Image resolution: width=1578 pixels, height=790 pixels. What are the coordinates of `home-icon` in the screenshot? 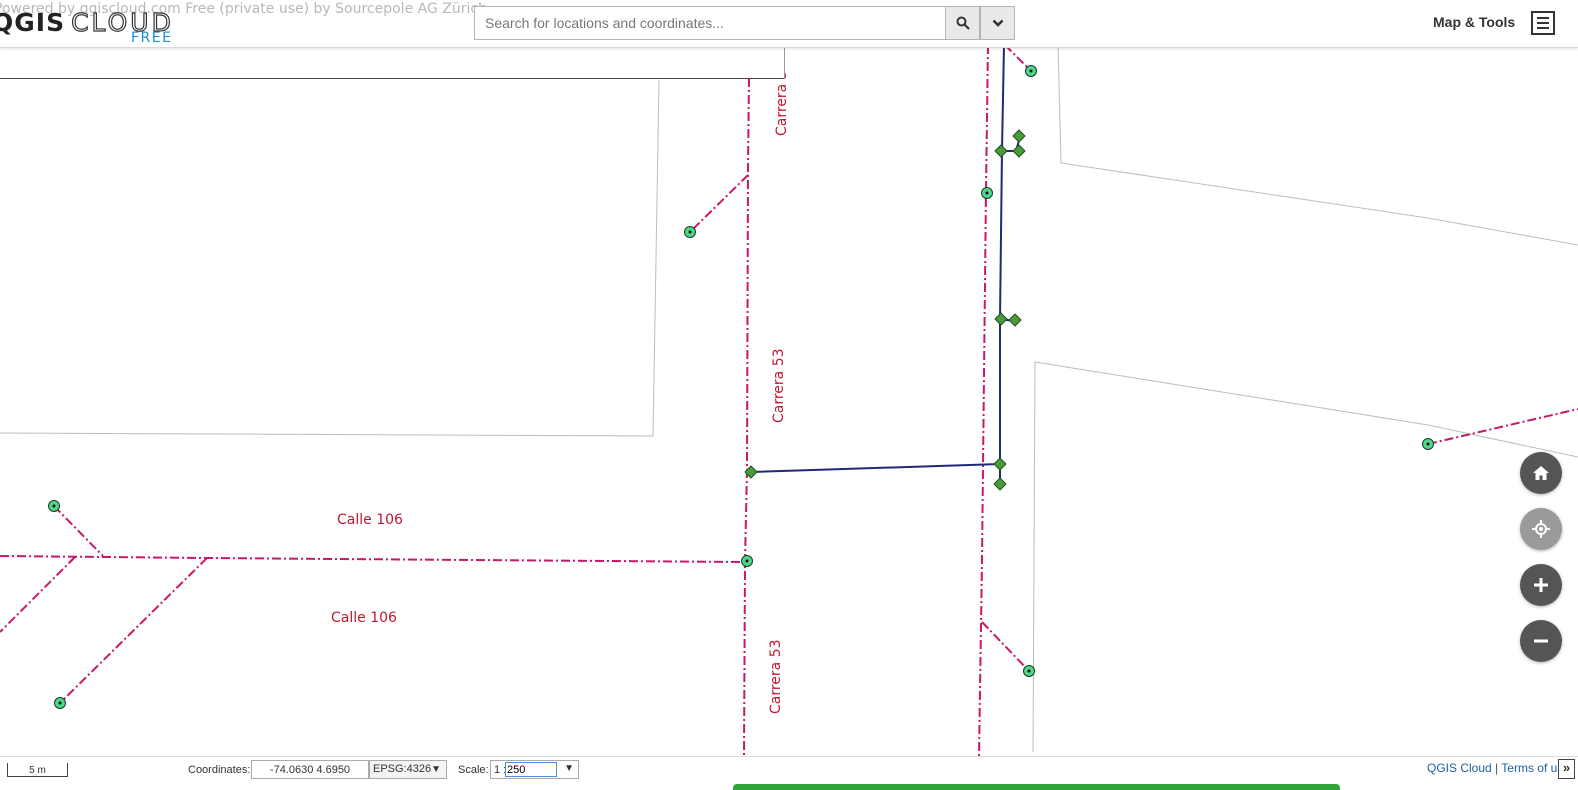 It's located at (1541, 473).